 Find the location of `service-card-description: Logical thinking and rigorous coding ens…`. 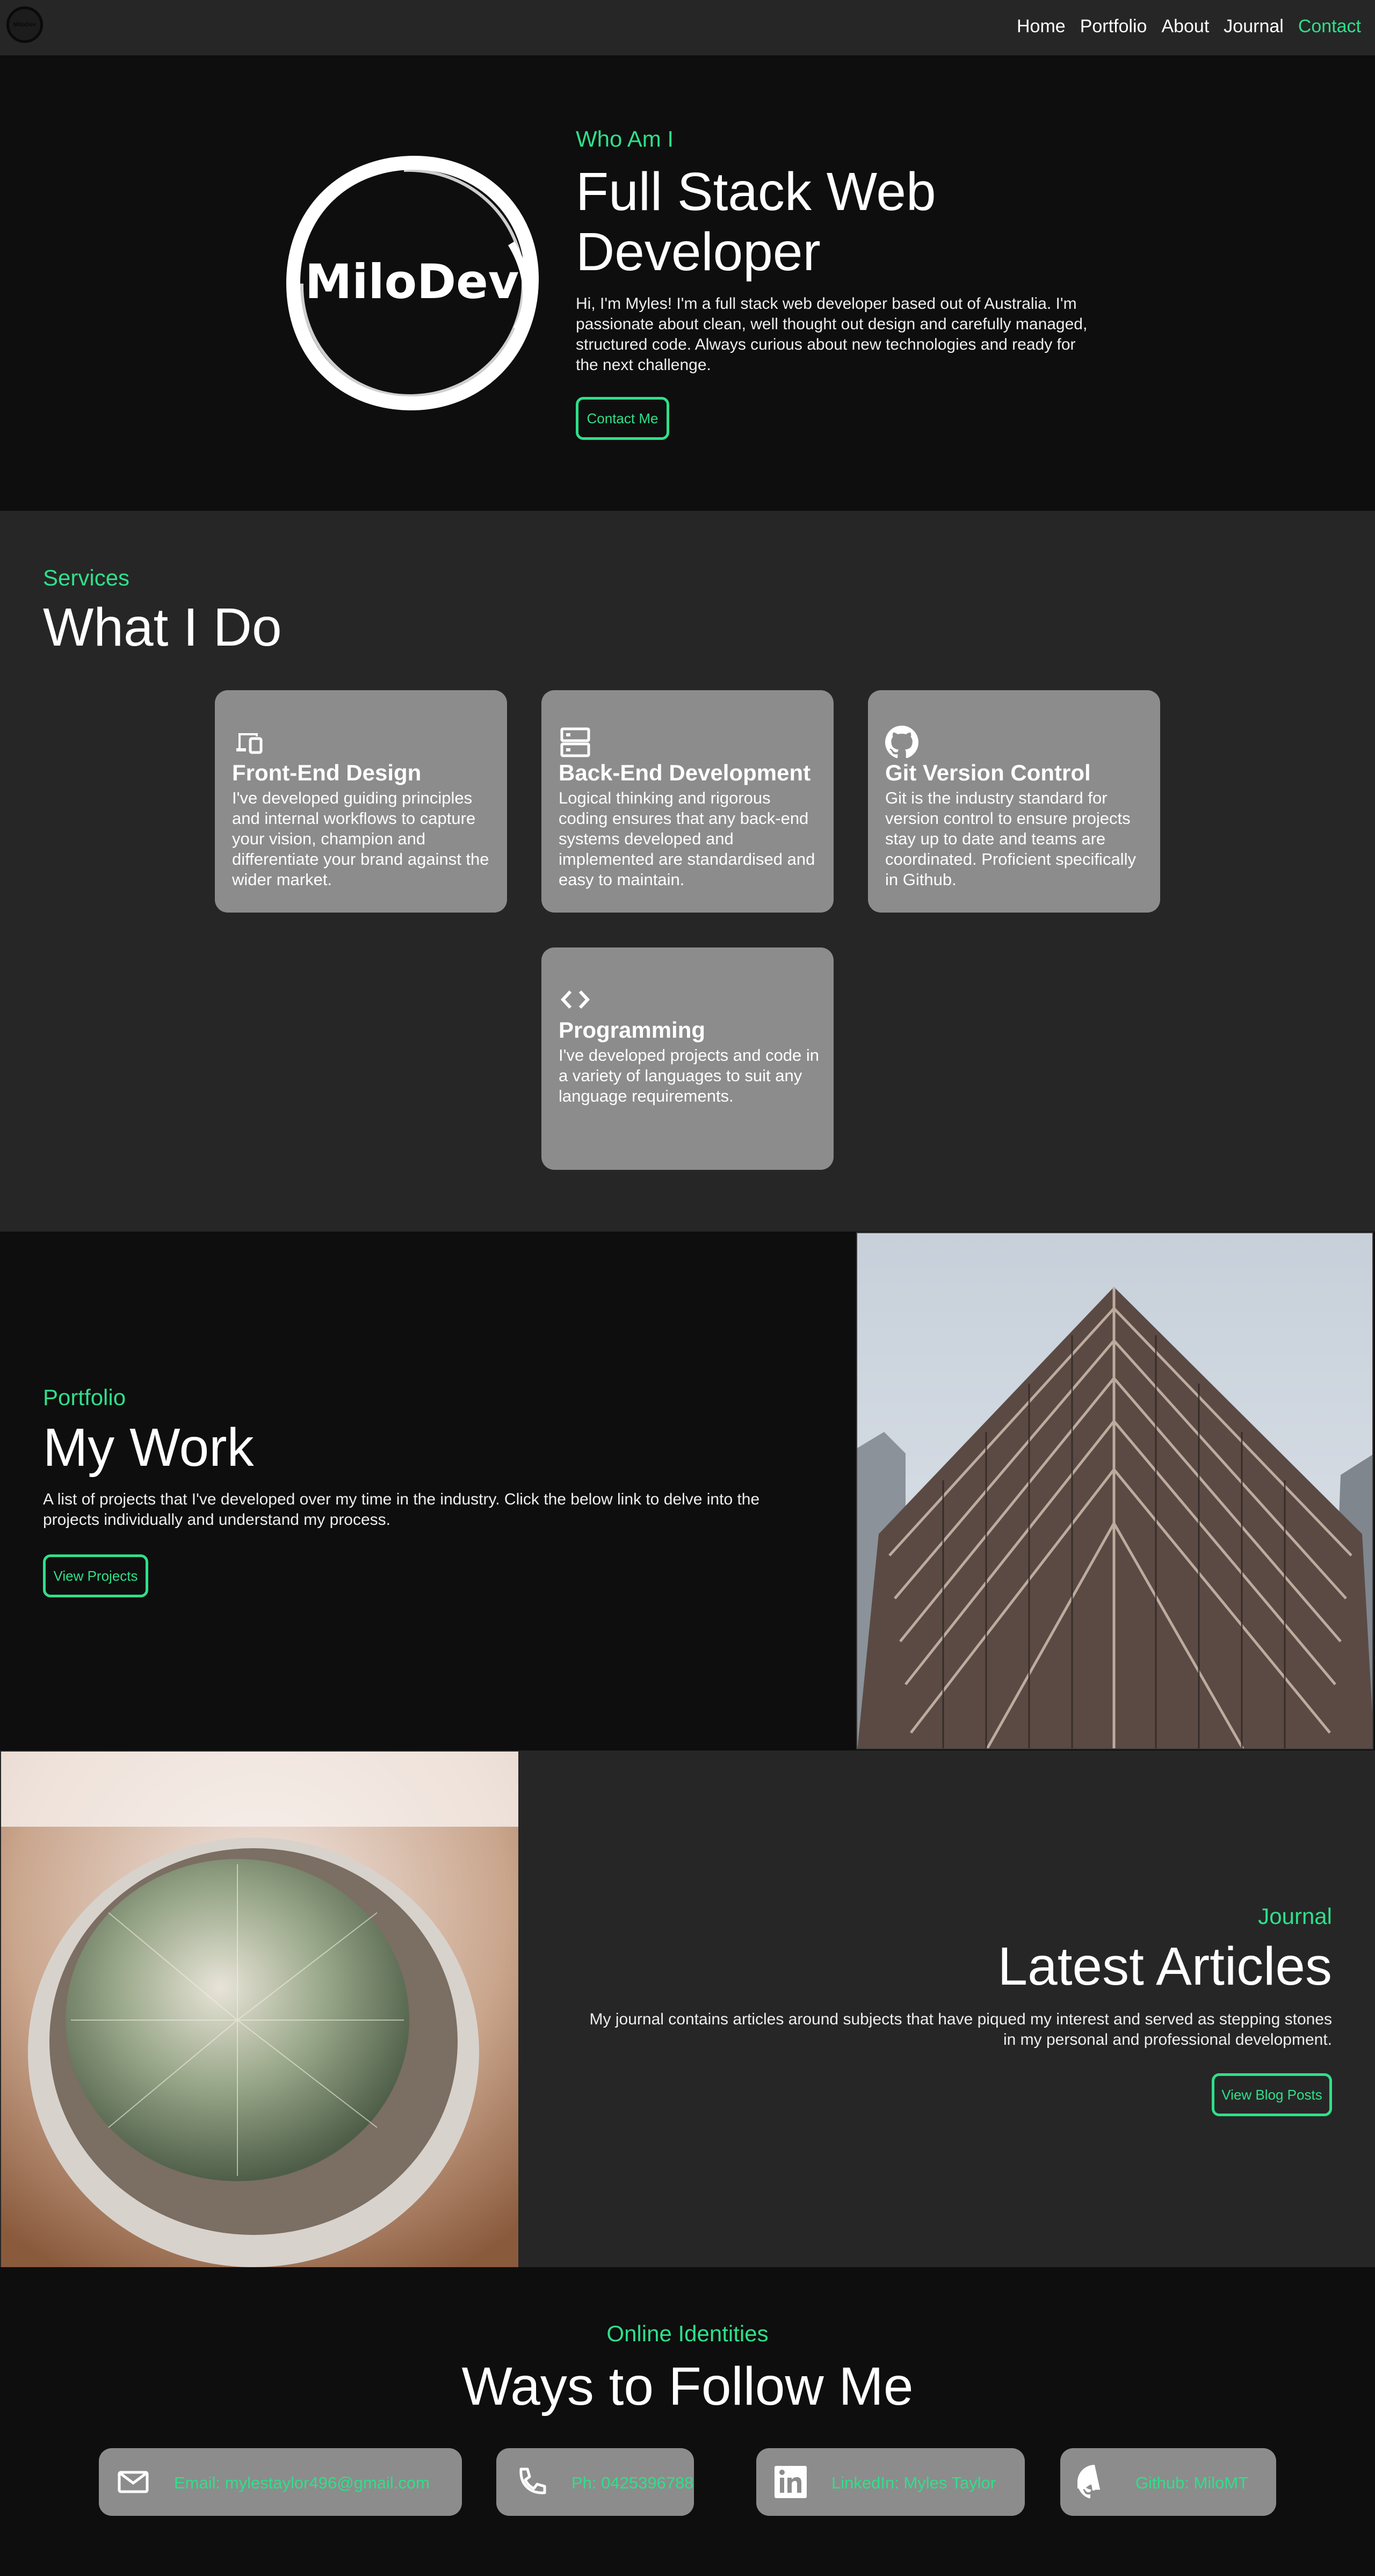

service-card-description: Logical thinking and rigorous coding ens… is located at coordinates (687, 838).